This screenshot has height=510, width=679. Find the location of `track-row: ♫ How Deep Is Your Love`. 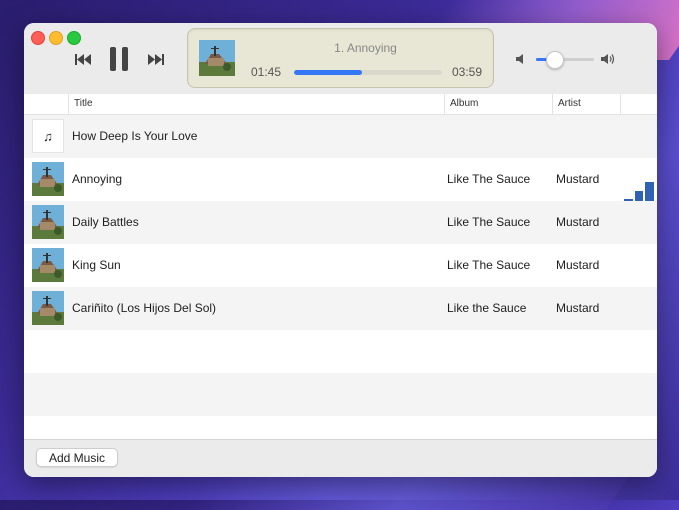

track-row: ♫ How Deep Is Your Love is located at coordinates (340, 136).